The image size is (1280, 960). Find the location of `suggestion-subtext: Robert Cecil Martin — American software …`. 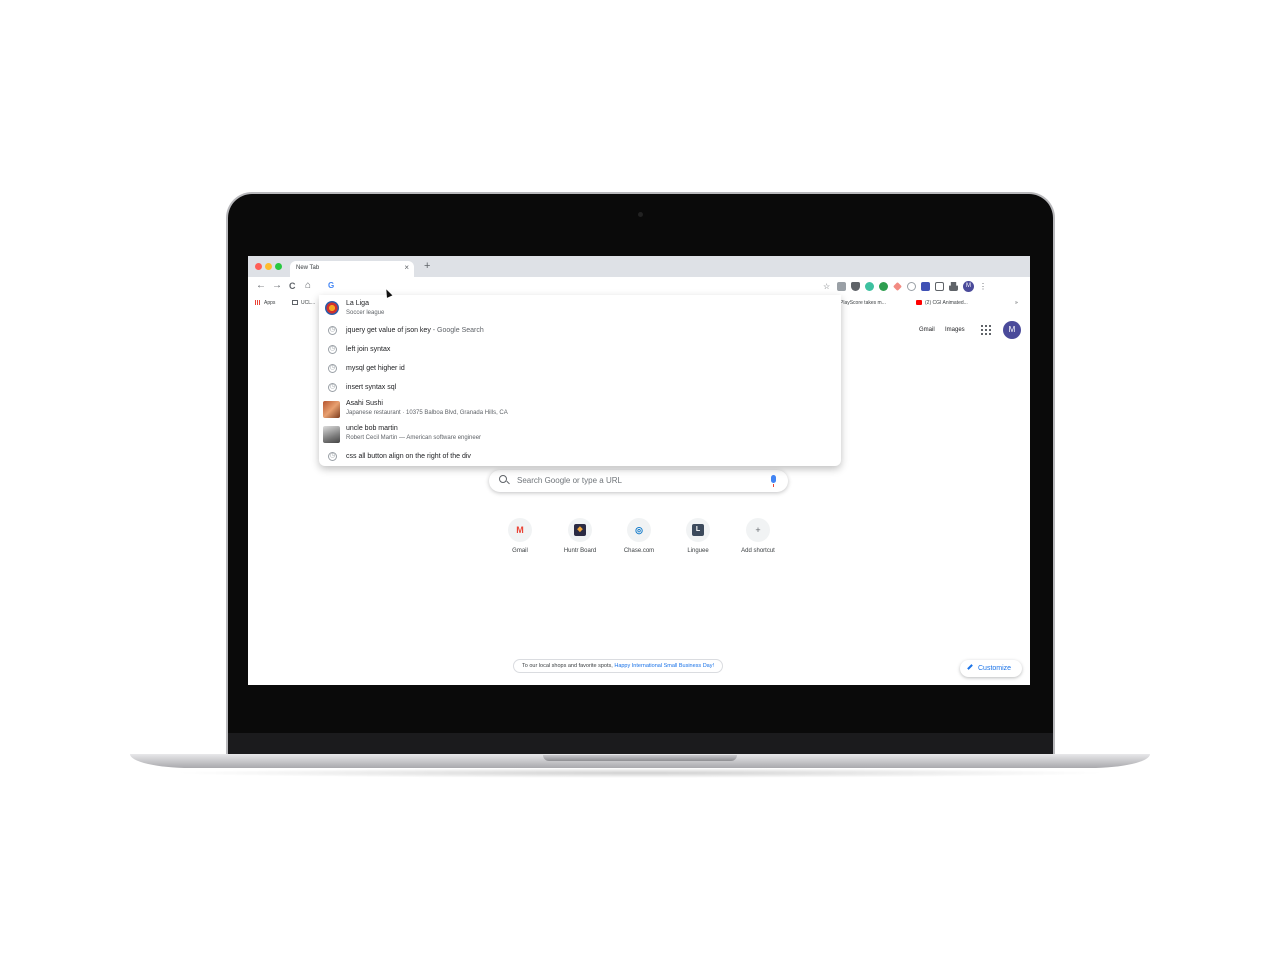

suggestion-subtext: Robert Cecil Martin — American software … is located at coordinates (414, 438).